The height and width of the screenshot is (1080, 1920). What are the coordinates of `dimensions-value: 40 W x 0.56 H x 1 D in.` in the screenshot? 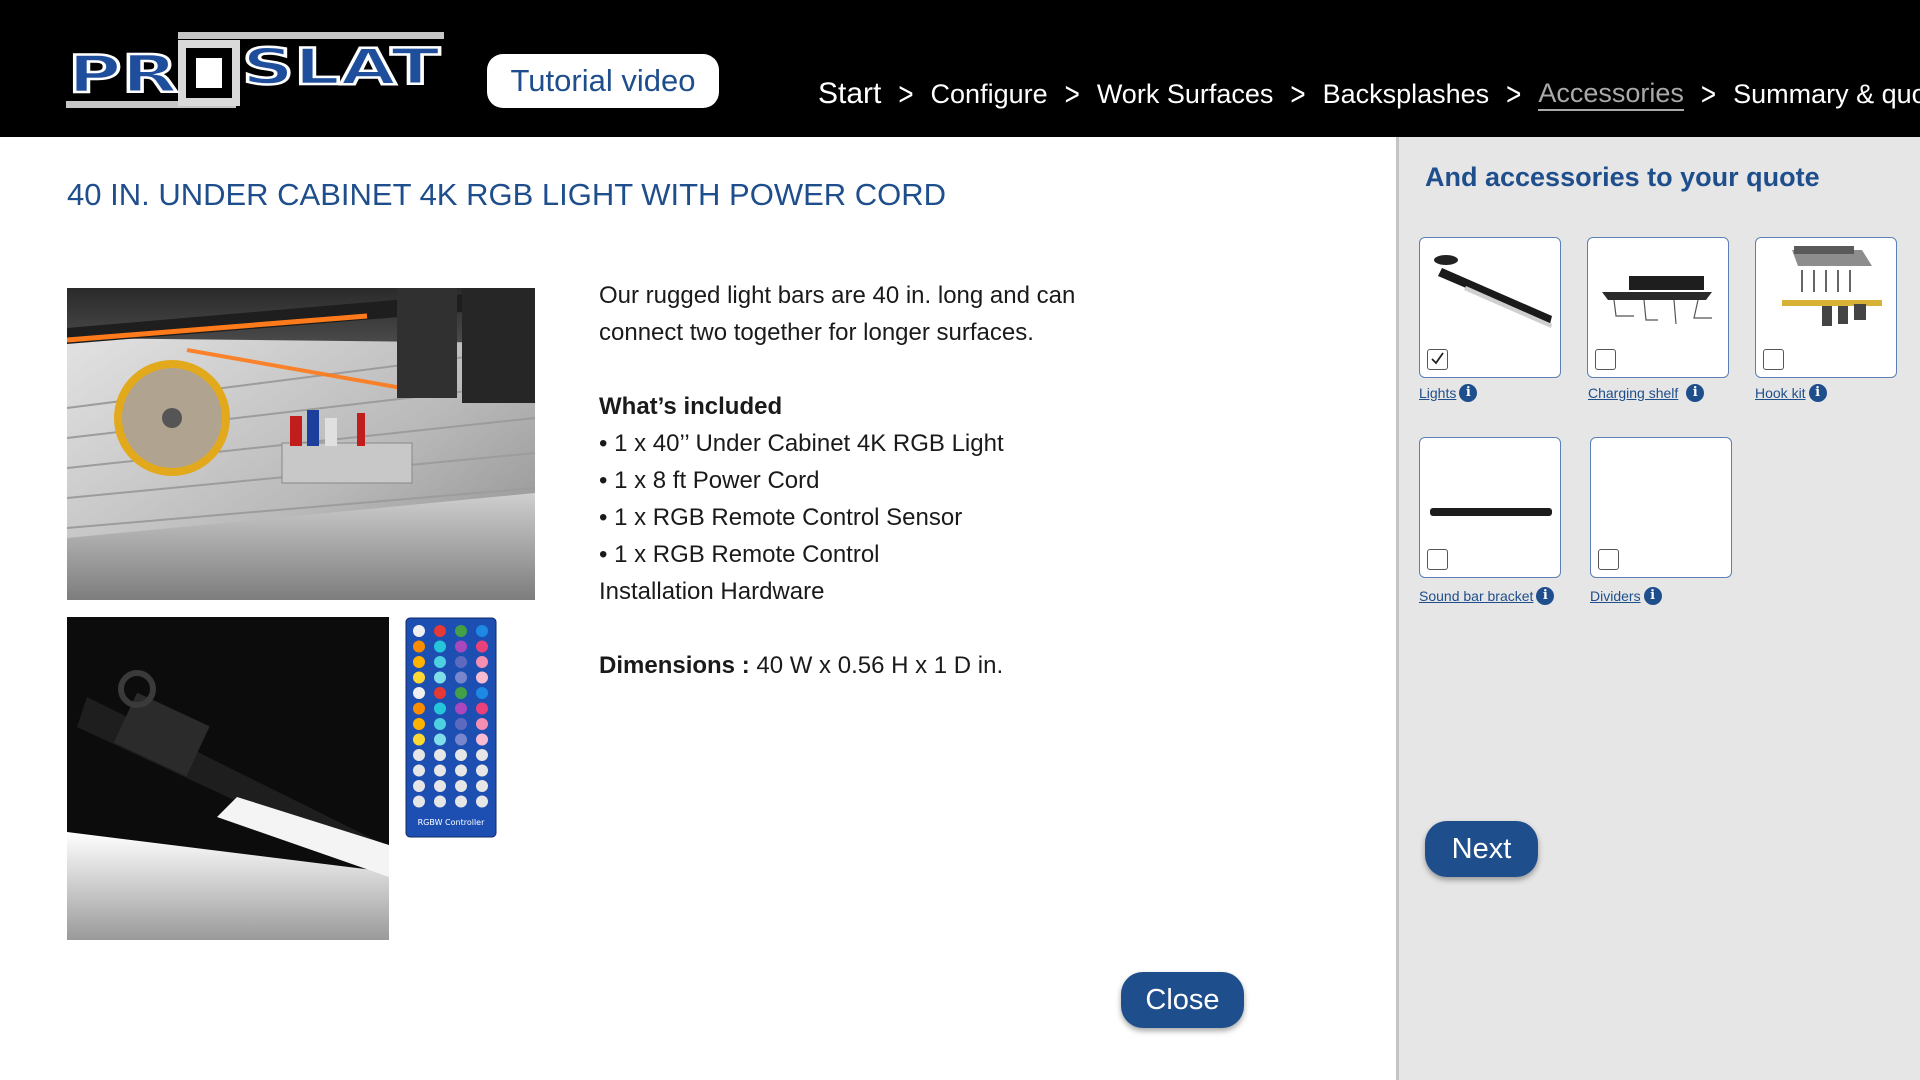 It's located at (876, 665).